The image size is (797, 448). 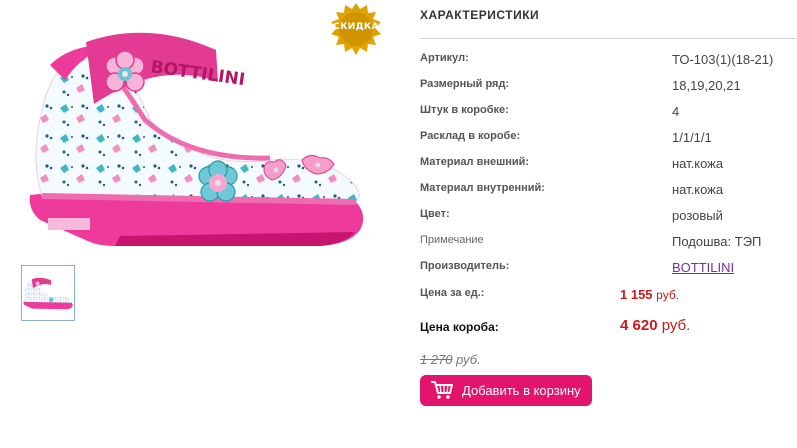 What do you see at coordinates (676, 325) in the screenshot?
I see `box-price-currency: руб.` at bounding box center [676, 325].